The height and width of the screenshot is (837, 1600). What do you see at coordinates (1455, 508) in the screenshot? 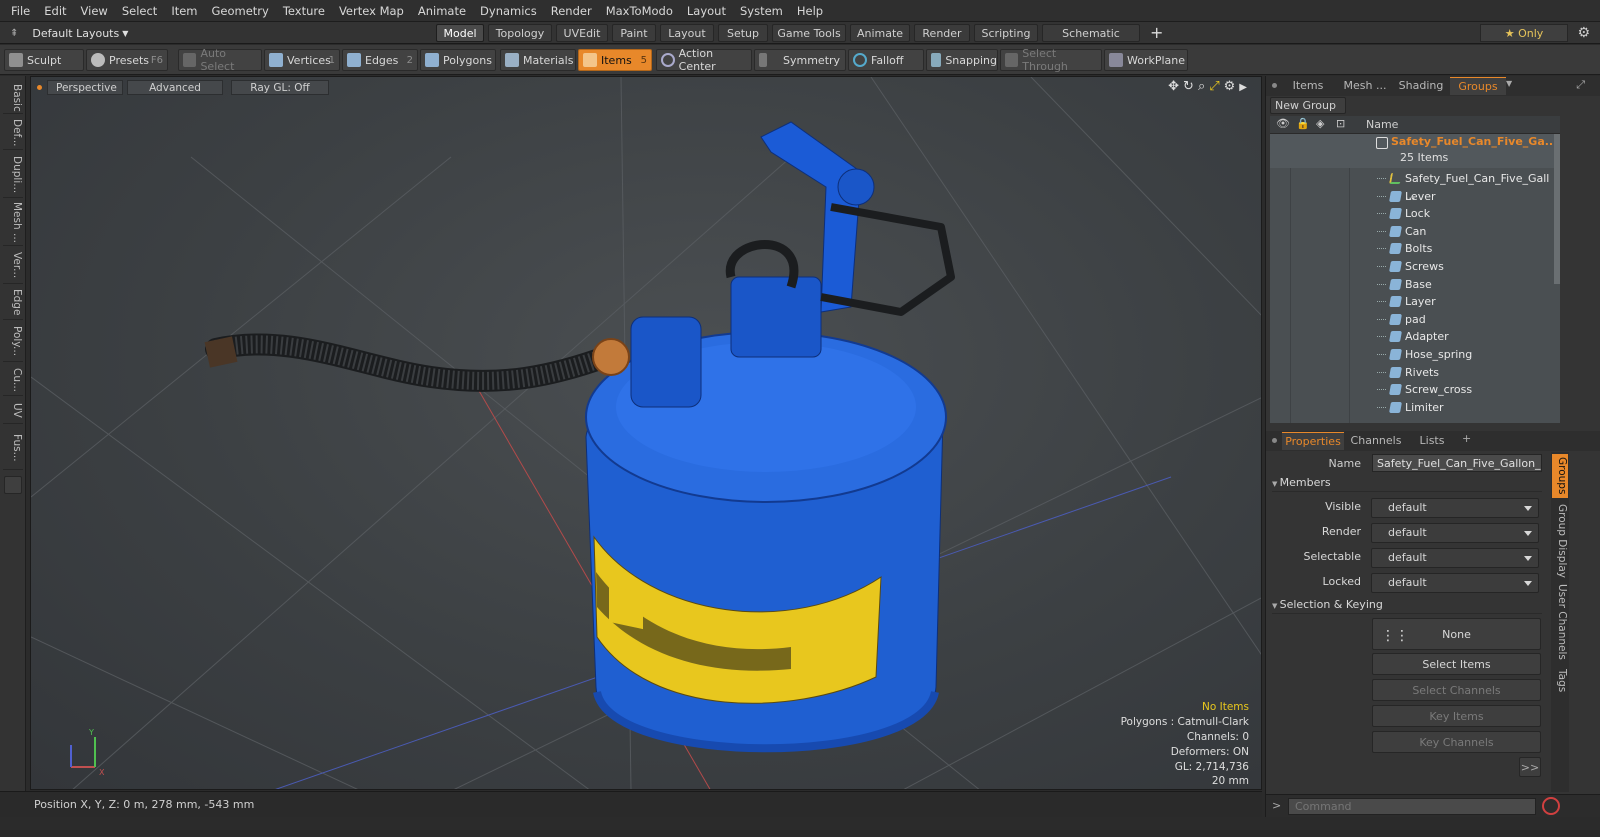
I see `visible-select: default` at bounding box center [1455, 508].